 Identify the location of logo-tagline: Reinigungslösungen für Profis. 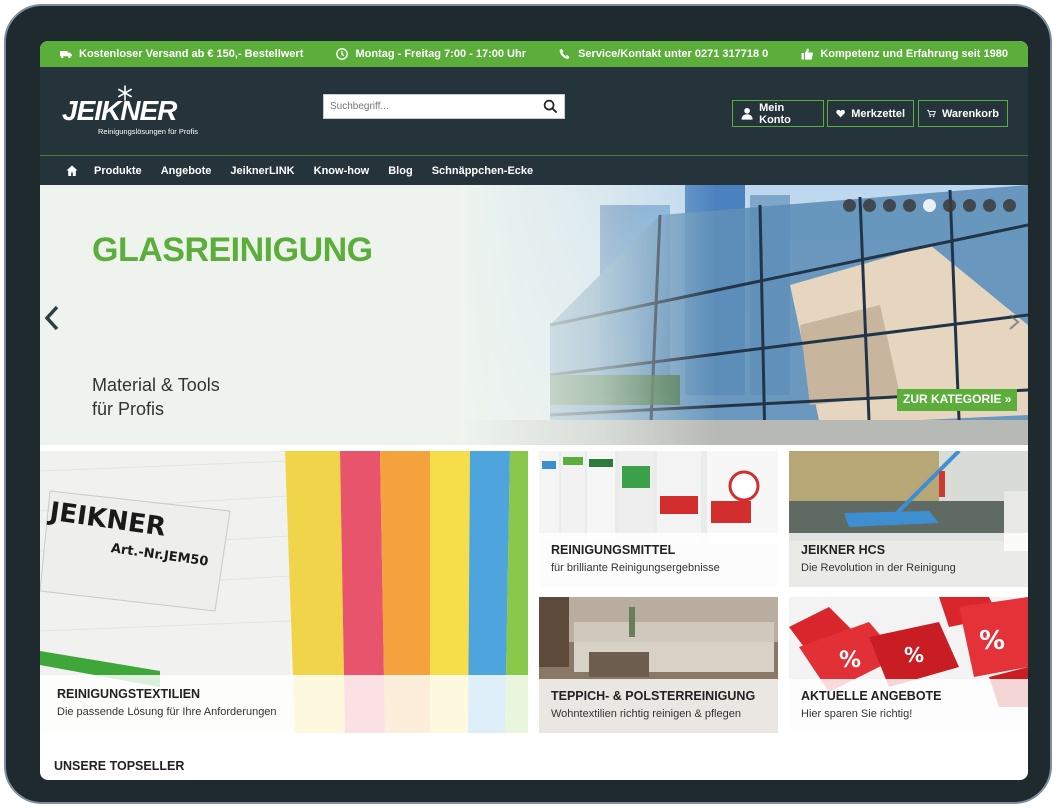
(148, 131).